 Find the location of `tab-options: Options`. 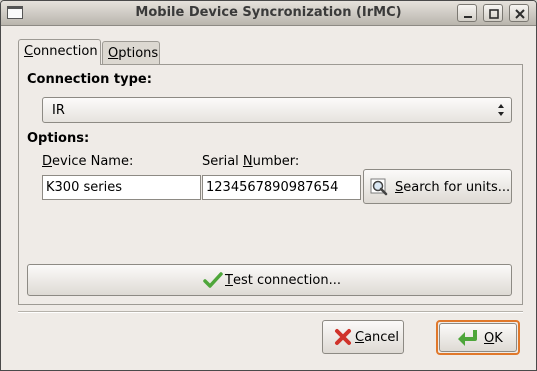

tab-options: Options is located at coordinates (131, 53).